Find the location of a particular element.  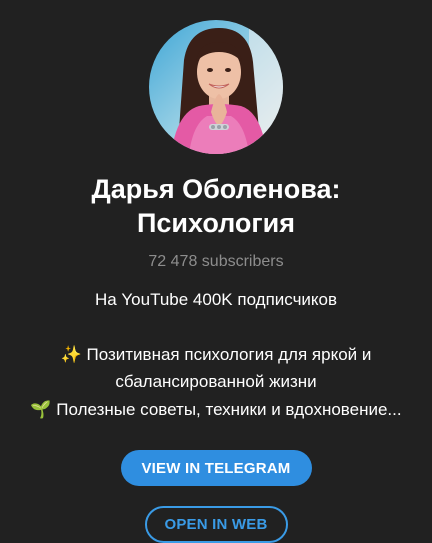

channel-title-line-2: Психология is located at coordinates (216, 223).